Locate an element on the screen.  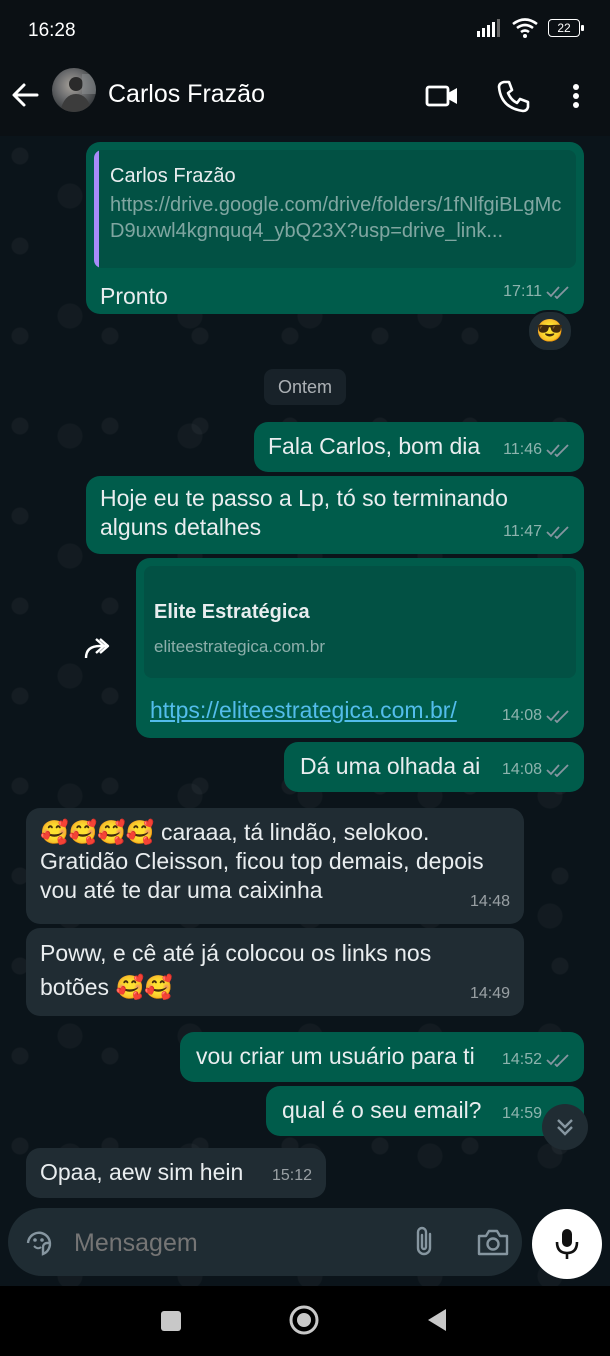
reaction-badge: 😎 is located at coordinates (550, 331).